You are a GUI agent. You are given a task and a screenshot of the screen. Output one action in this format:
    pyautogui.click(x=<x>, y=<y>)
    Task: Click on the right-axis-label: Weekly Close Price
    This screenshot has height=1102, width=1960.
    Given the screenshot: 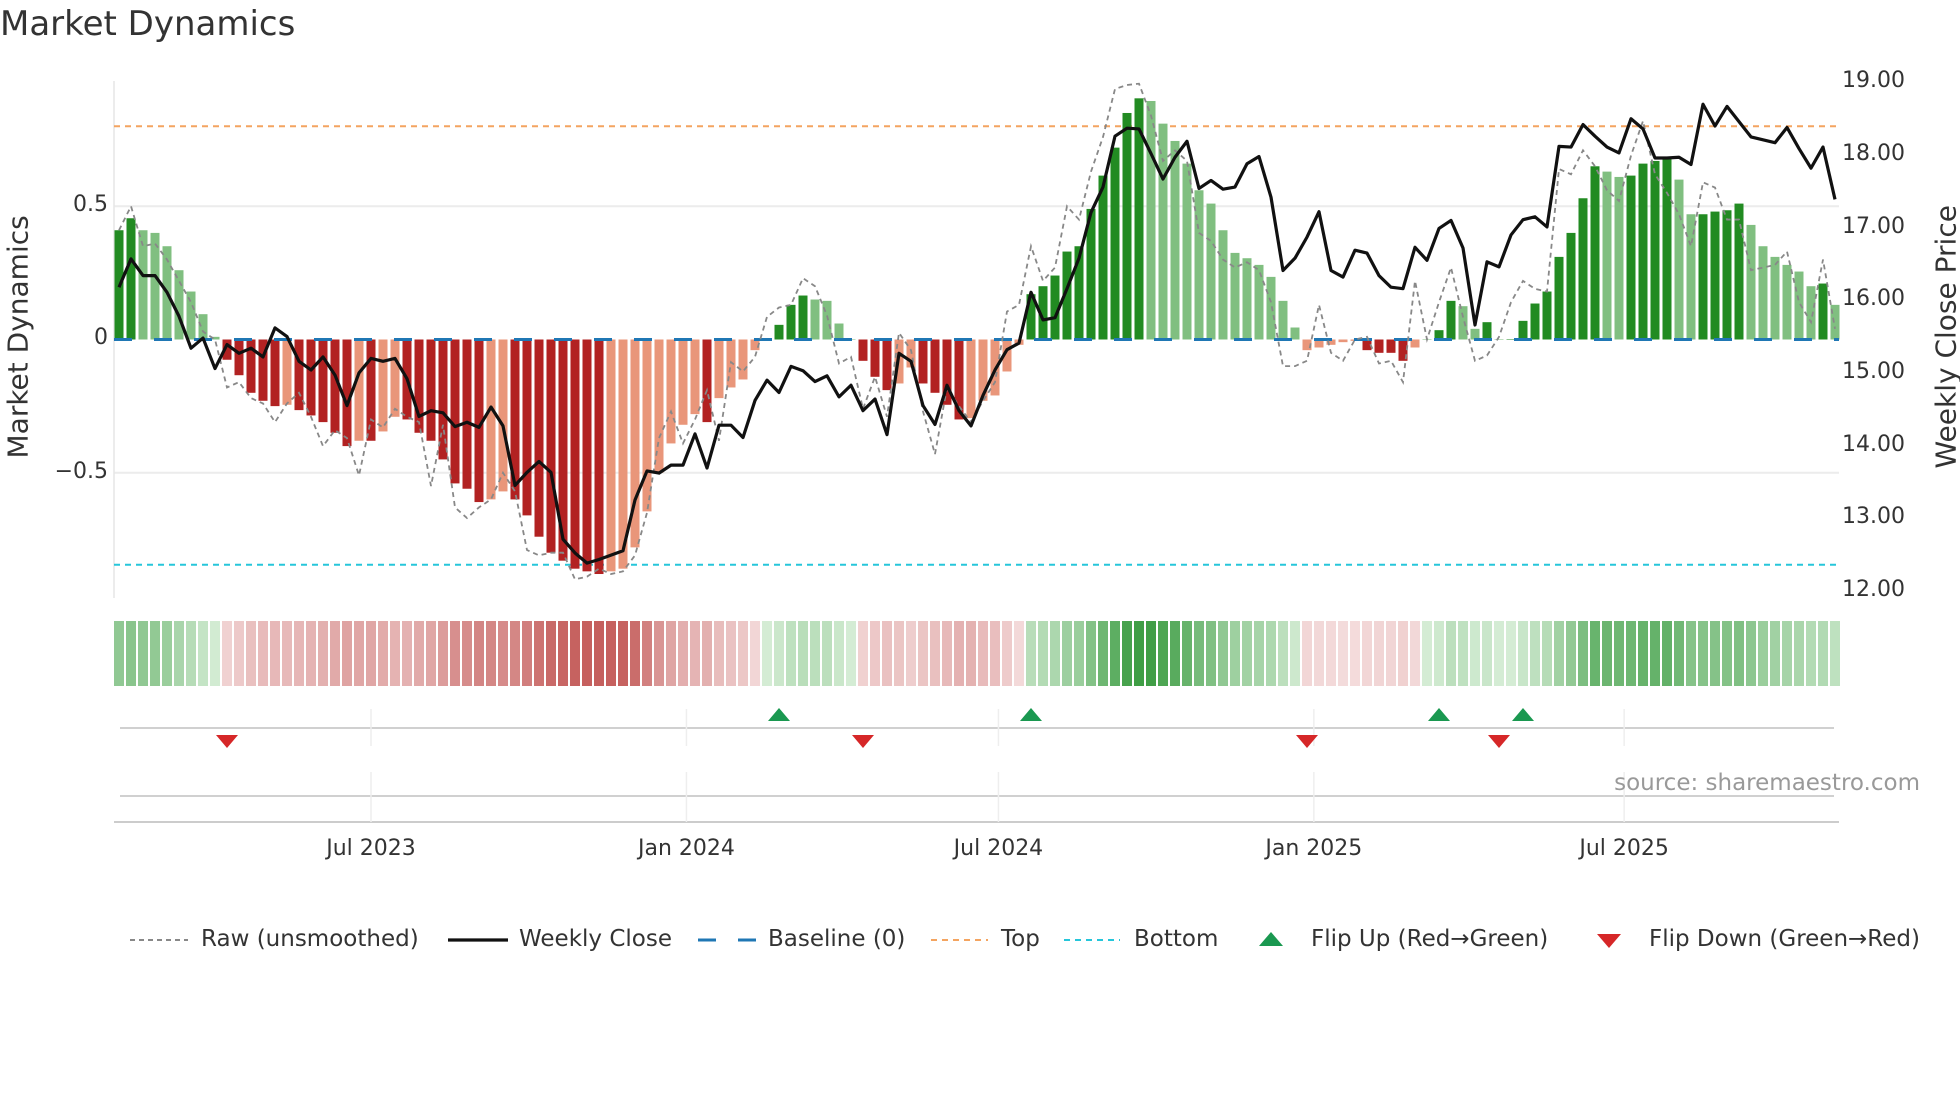 What is the action you would take?
    pyautogui.click(x=1944, y=337)
    